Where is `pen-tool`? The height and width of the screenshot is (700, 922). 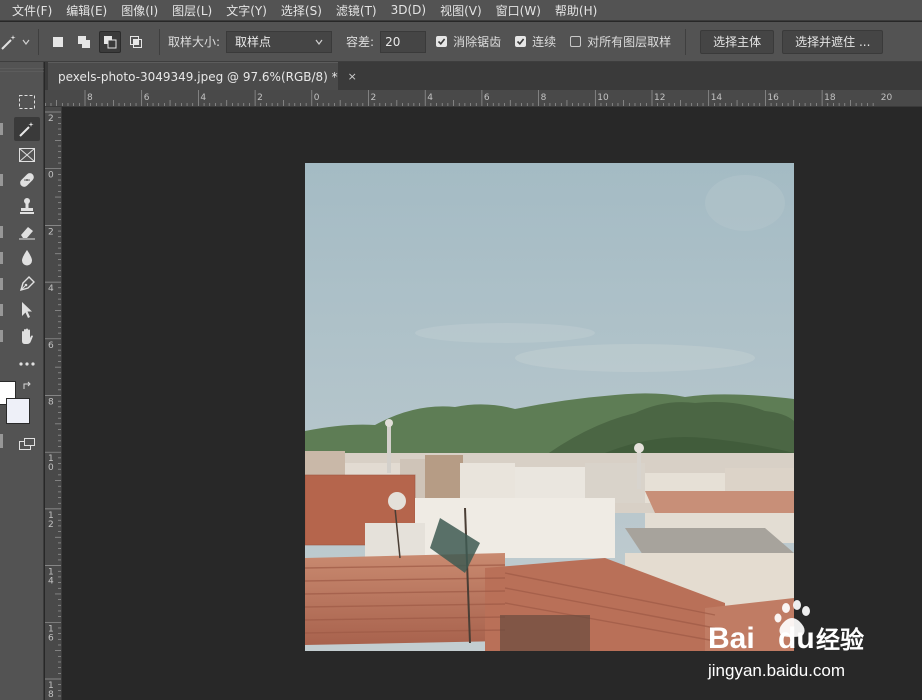 pen-tool is located at coordinates (27, 284).